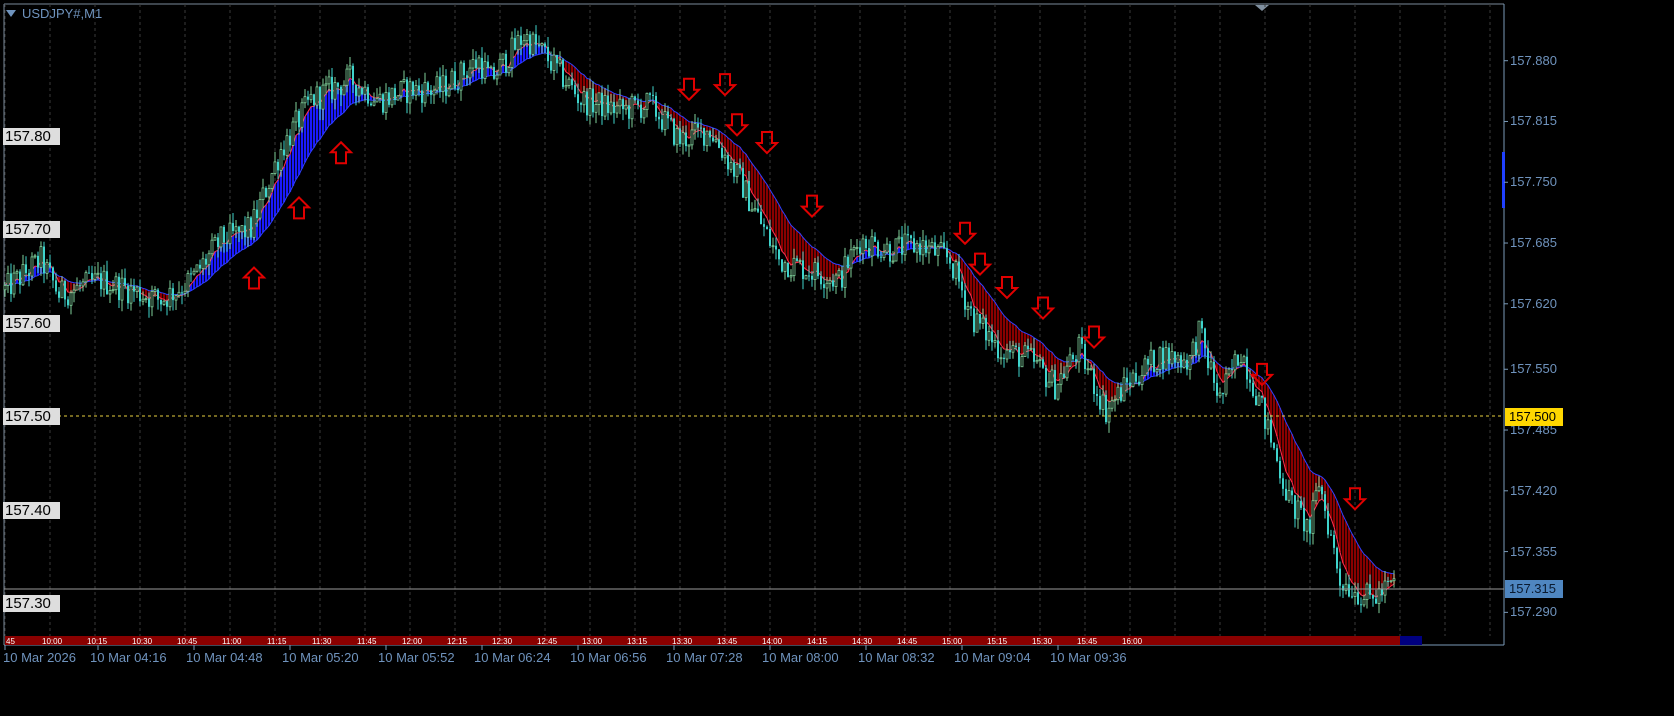  Describe the element at coordinates (1533, 243) in the screenshot. I see `price-axis-label: 157.685` at that location.